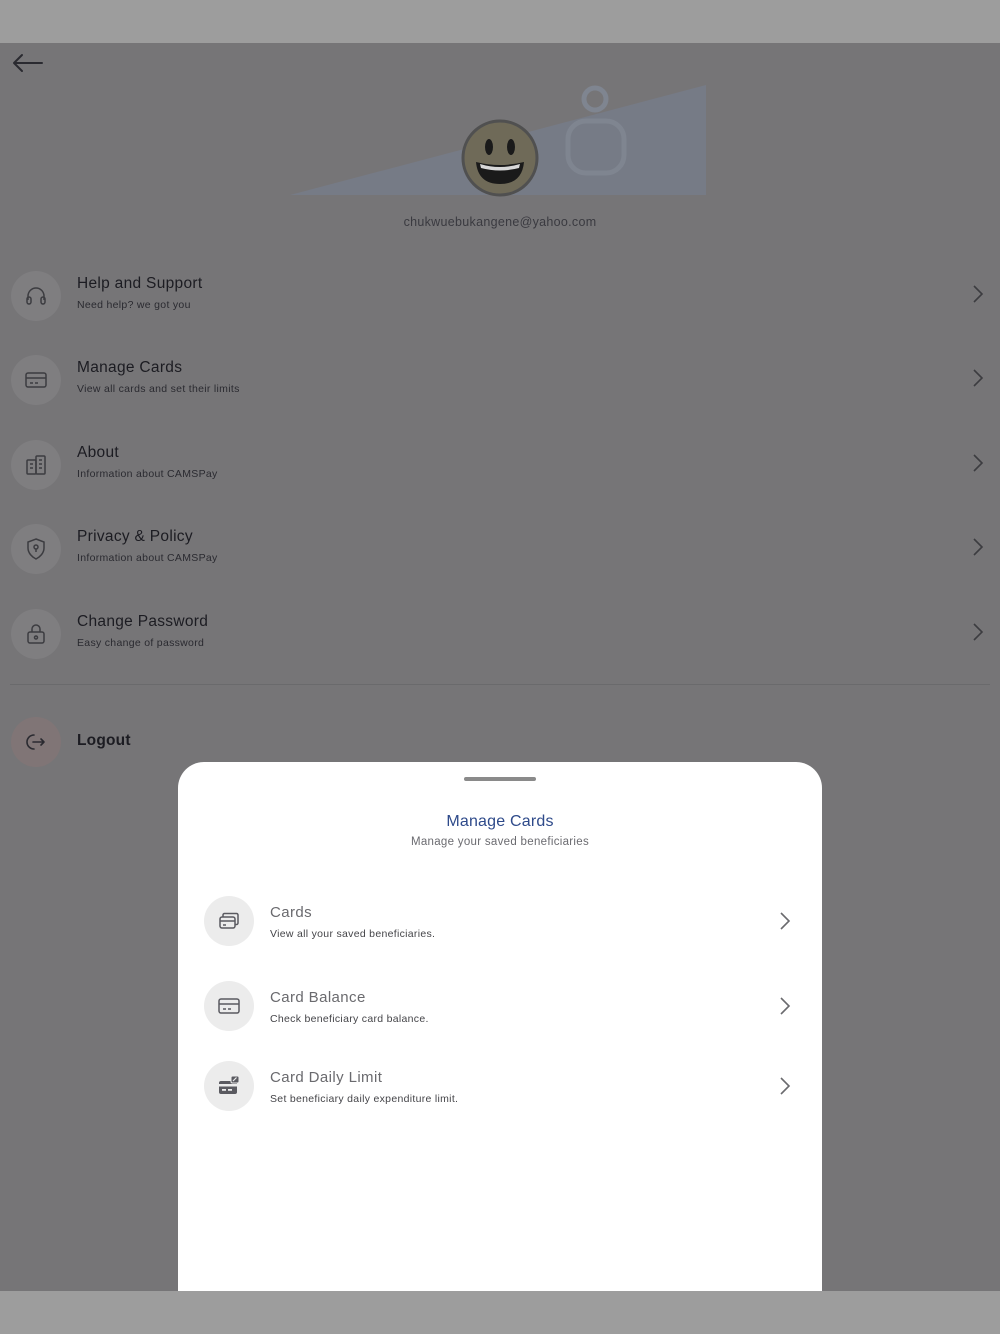 The image size is (1000, 1334). What do you see at coordinates (36, 296) in the screenshot?
I see `headphones-icon` at bounding box center [36, 296].